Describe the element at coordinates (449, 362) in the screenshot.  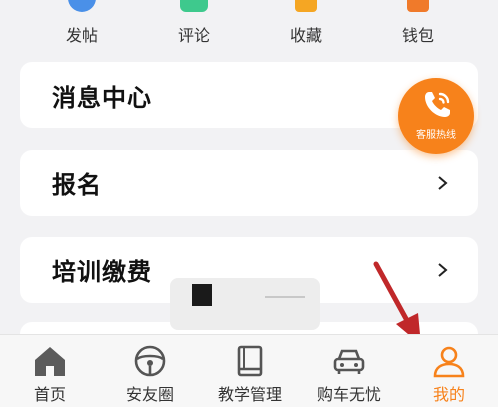
I see `person-icon` at that location.